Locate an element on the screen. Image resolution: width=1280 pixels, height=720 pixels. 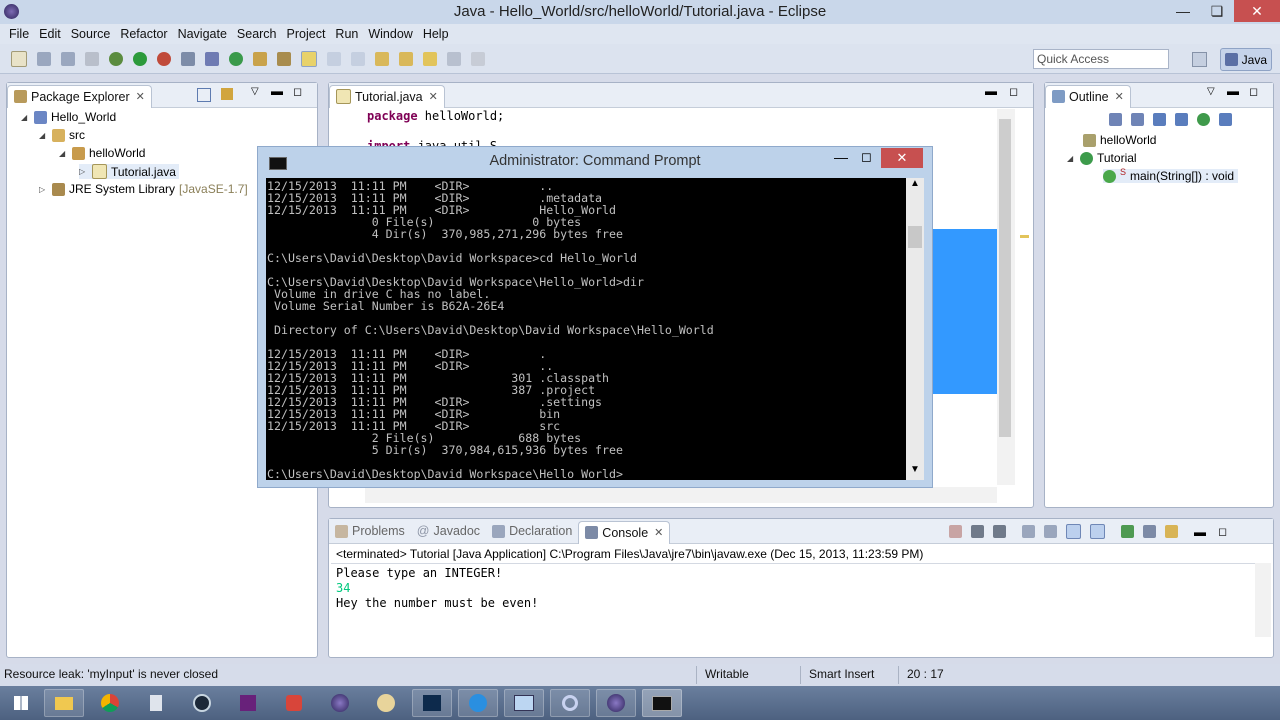
open-type-icon is located at coordinates (260, 58).